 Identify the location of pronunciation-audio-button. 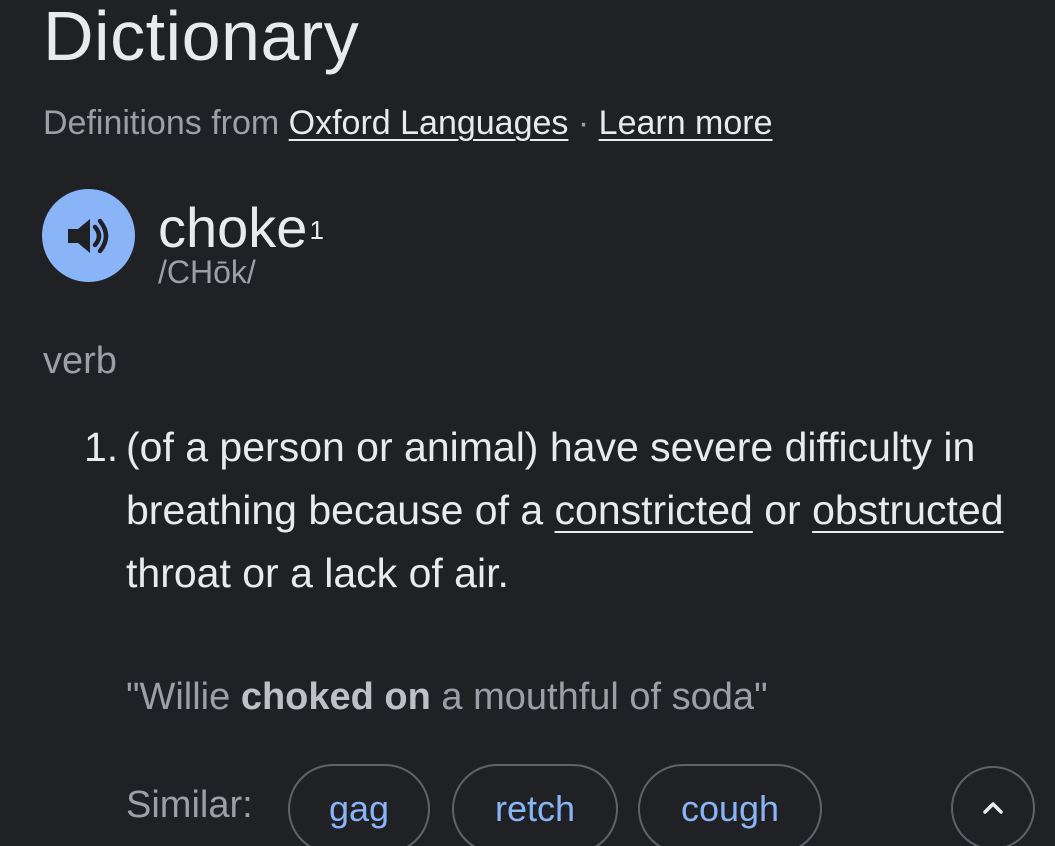
(88, 235).